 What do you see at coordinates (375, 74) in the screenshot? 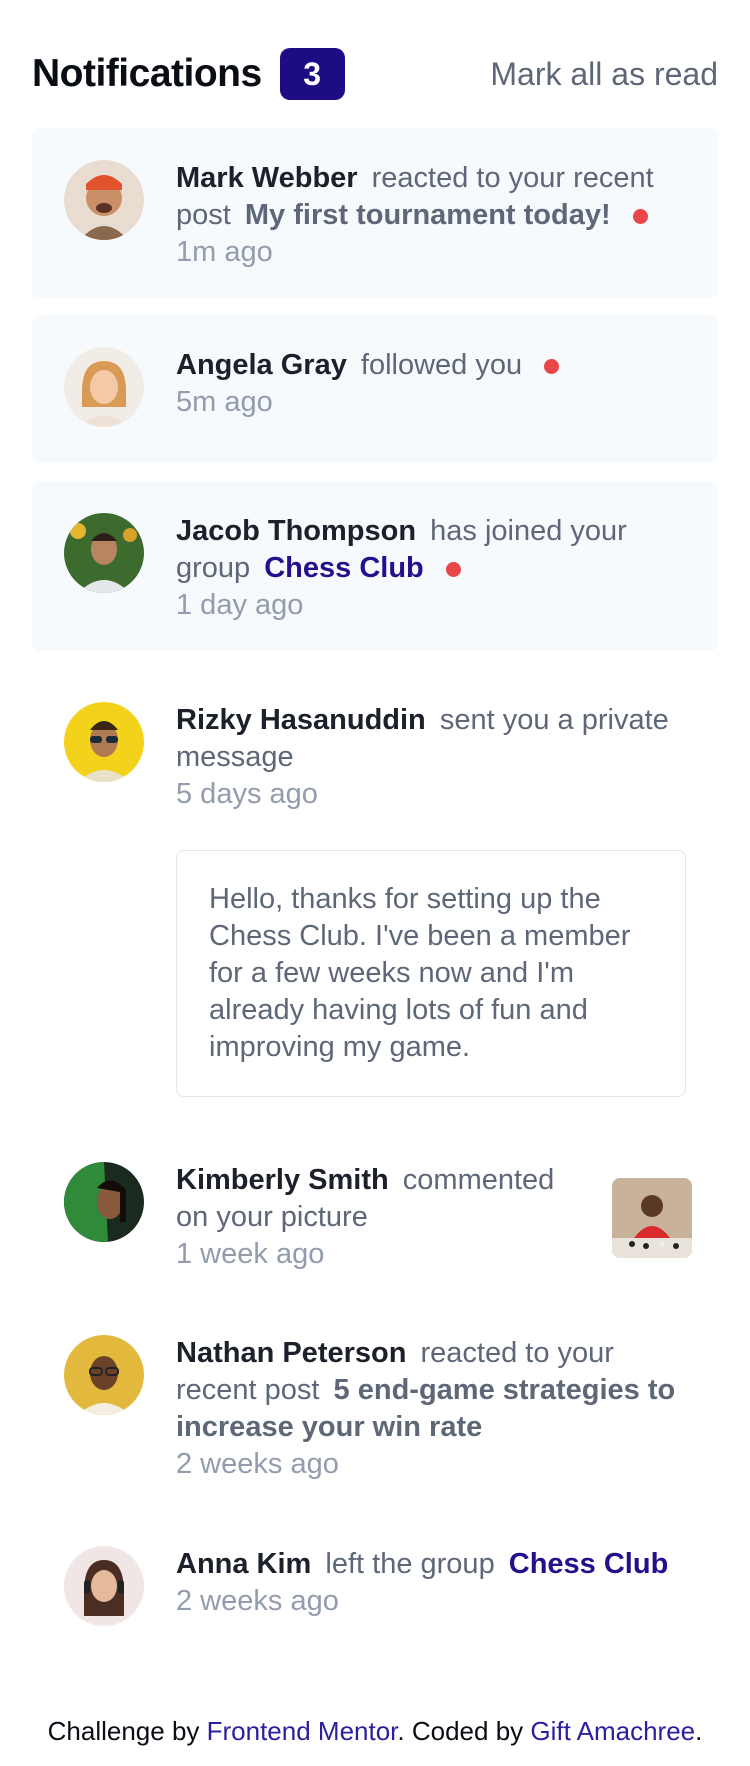
I see `header: Notifications 3 Mark all as read` at bounding box center [375, 74].